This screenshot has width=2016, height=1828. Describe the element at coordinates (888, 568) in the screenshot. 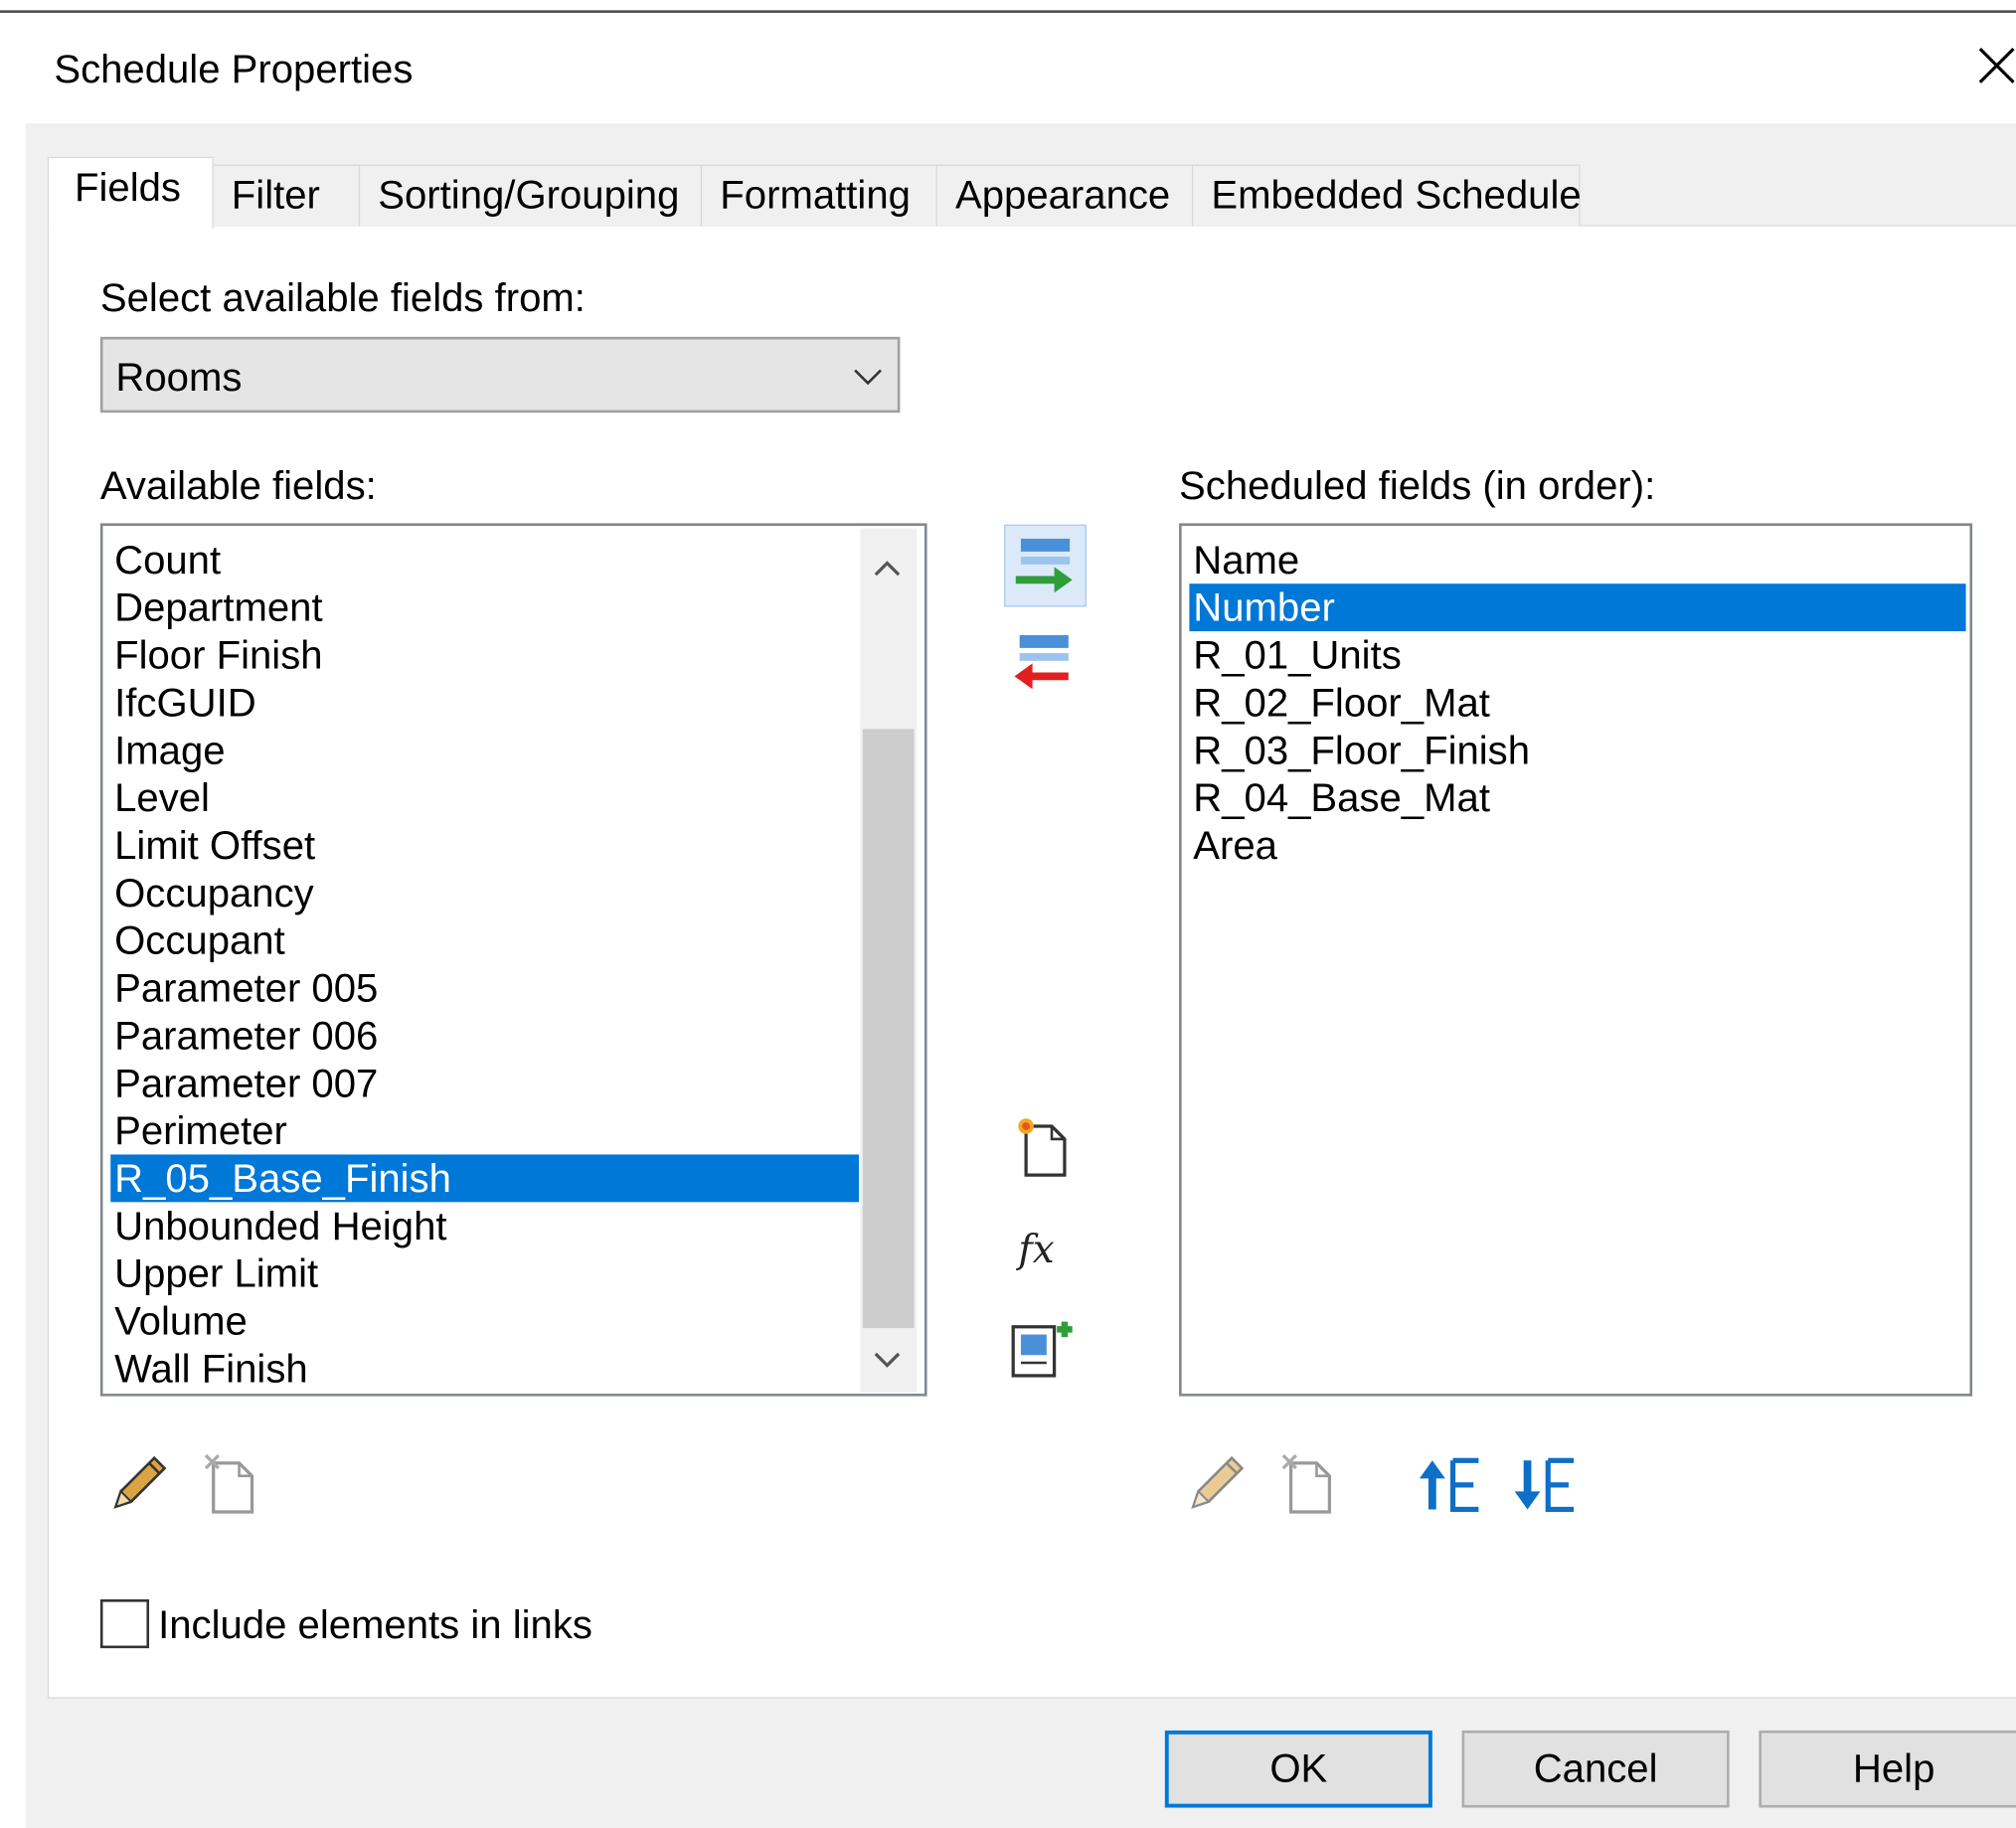

I see `scroll-up-icon` at that location.